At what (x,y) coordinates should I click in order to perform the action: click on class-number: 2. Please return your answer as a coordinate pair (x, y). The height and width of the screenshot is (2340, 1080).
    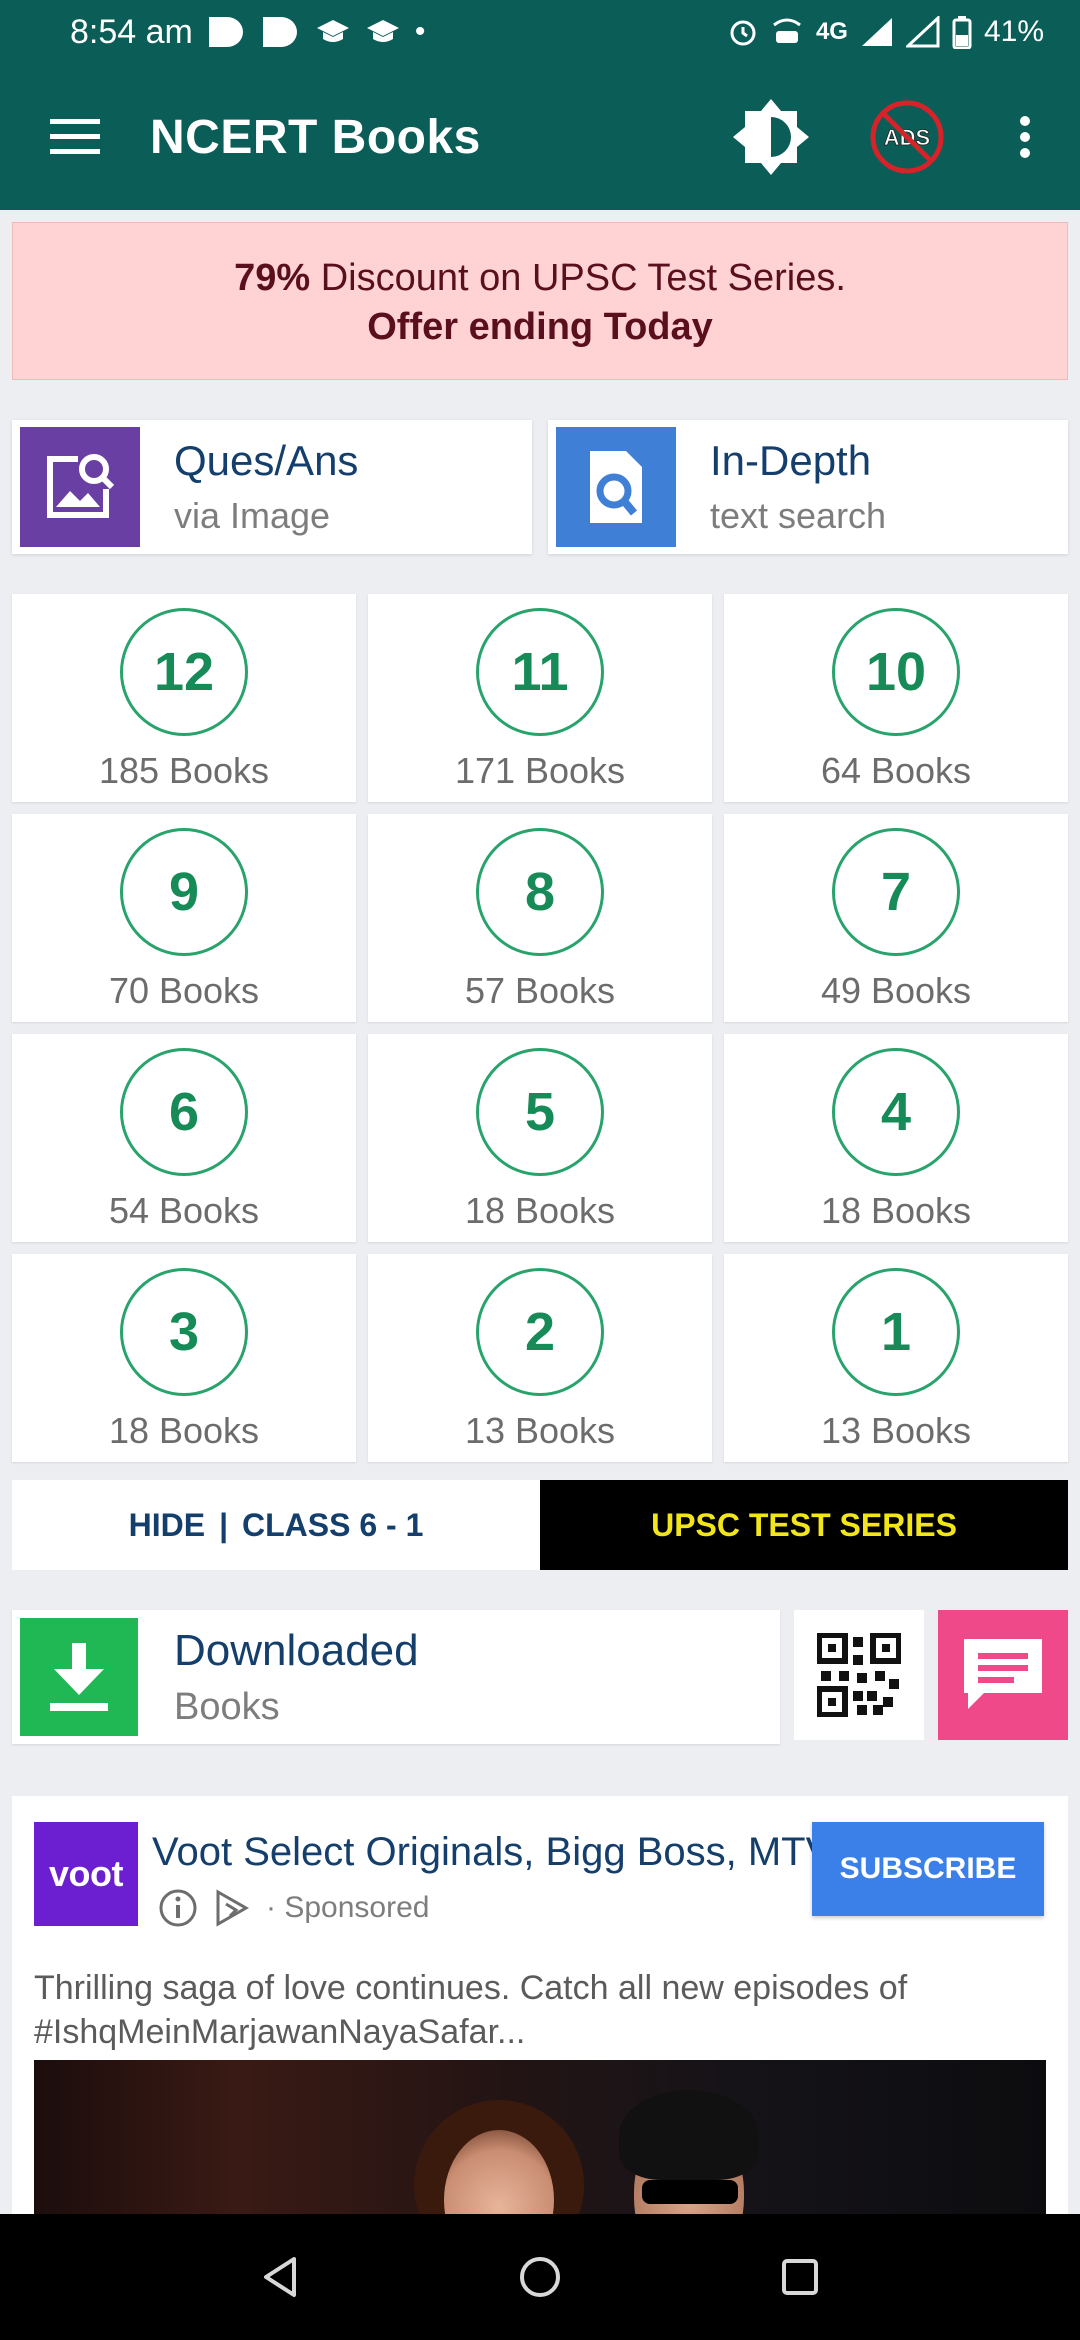
    Looking at the image, I should click on (540, 1332).